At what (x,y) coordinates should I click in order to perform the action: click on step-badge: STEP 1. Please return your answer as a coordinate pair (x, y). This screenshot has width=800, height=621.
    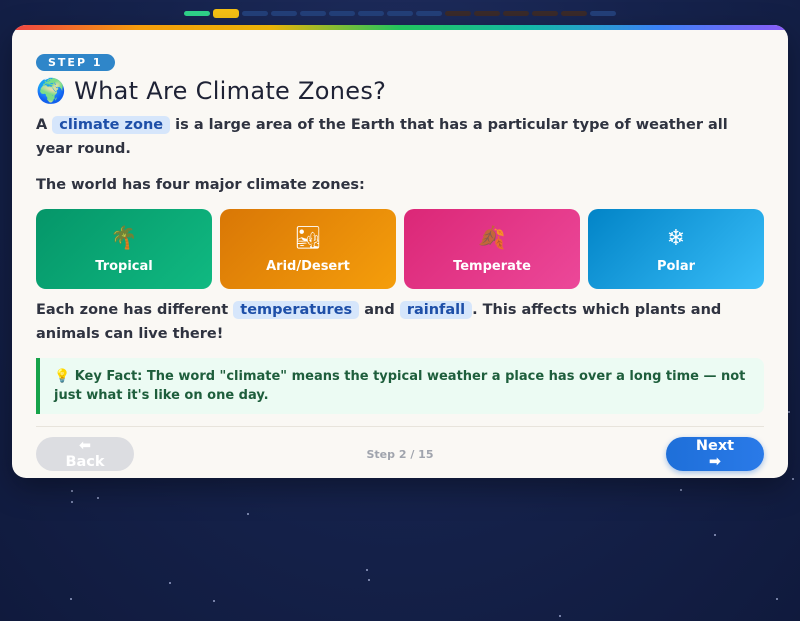
    Looking at the image, I should click on (75, 62).